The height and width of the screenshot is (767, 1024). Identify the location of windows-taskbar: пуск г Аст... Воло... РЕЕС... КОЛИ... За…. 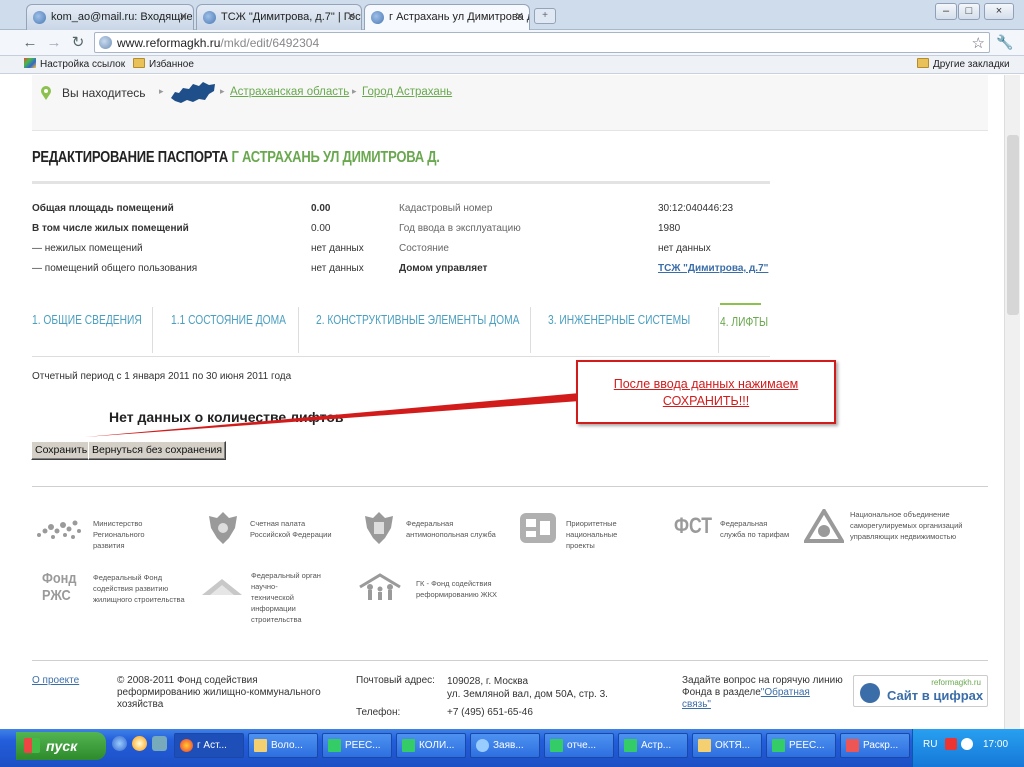
(512, 748).